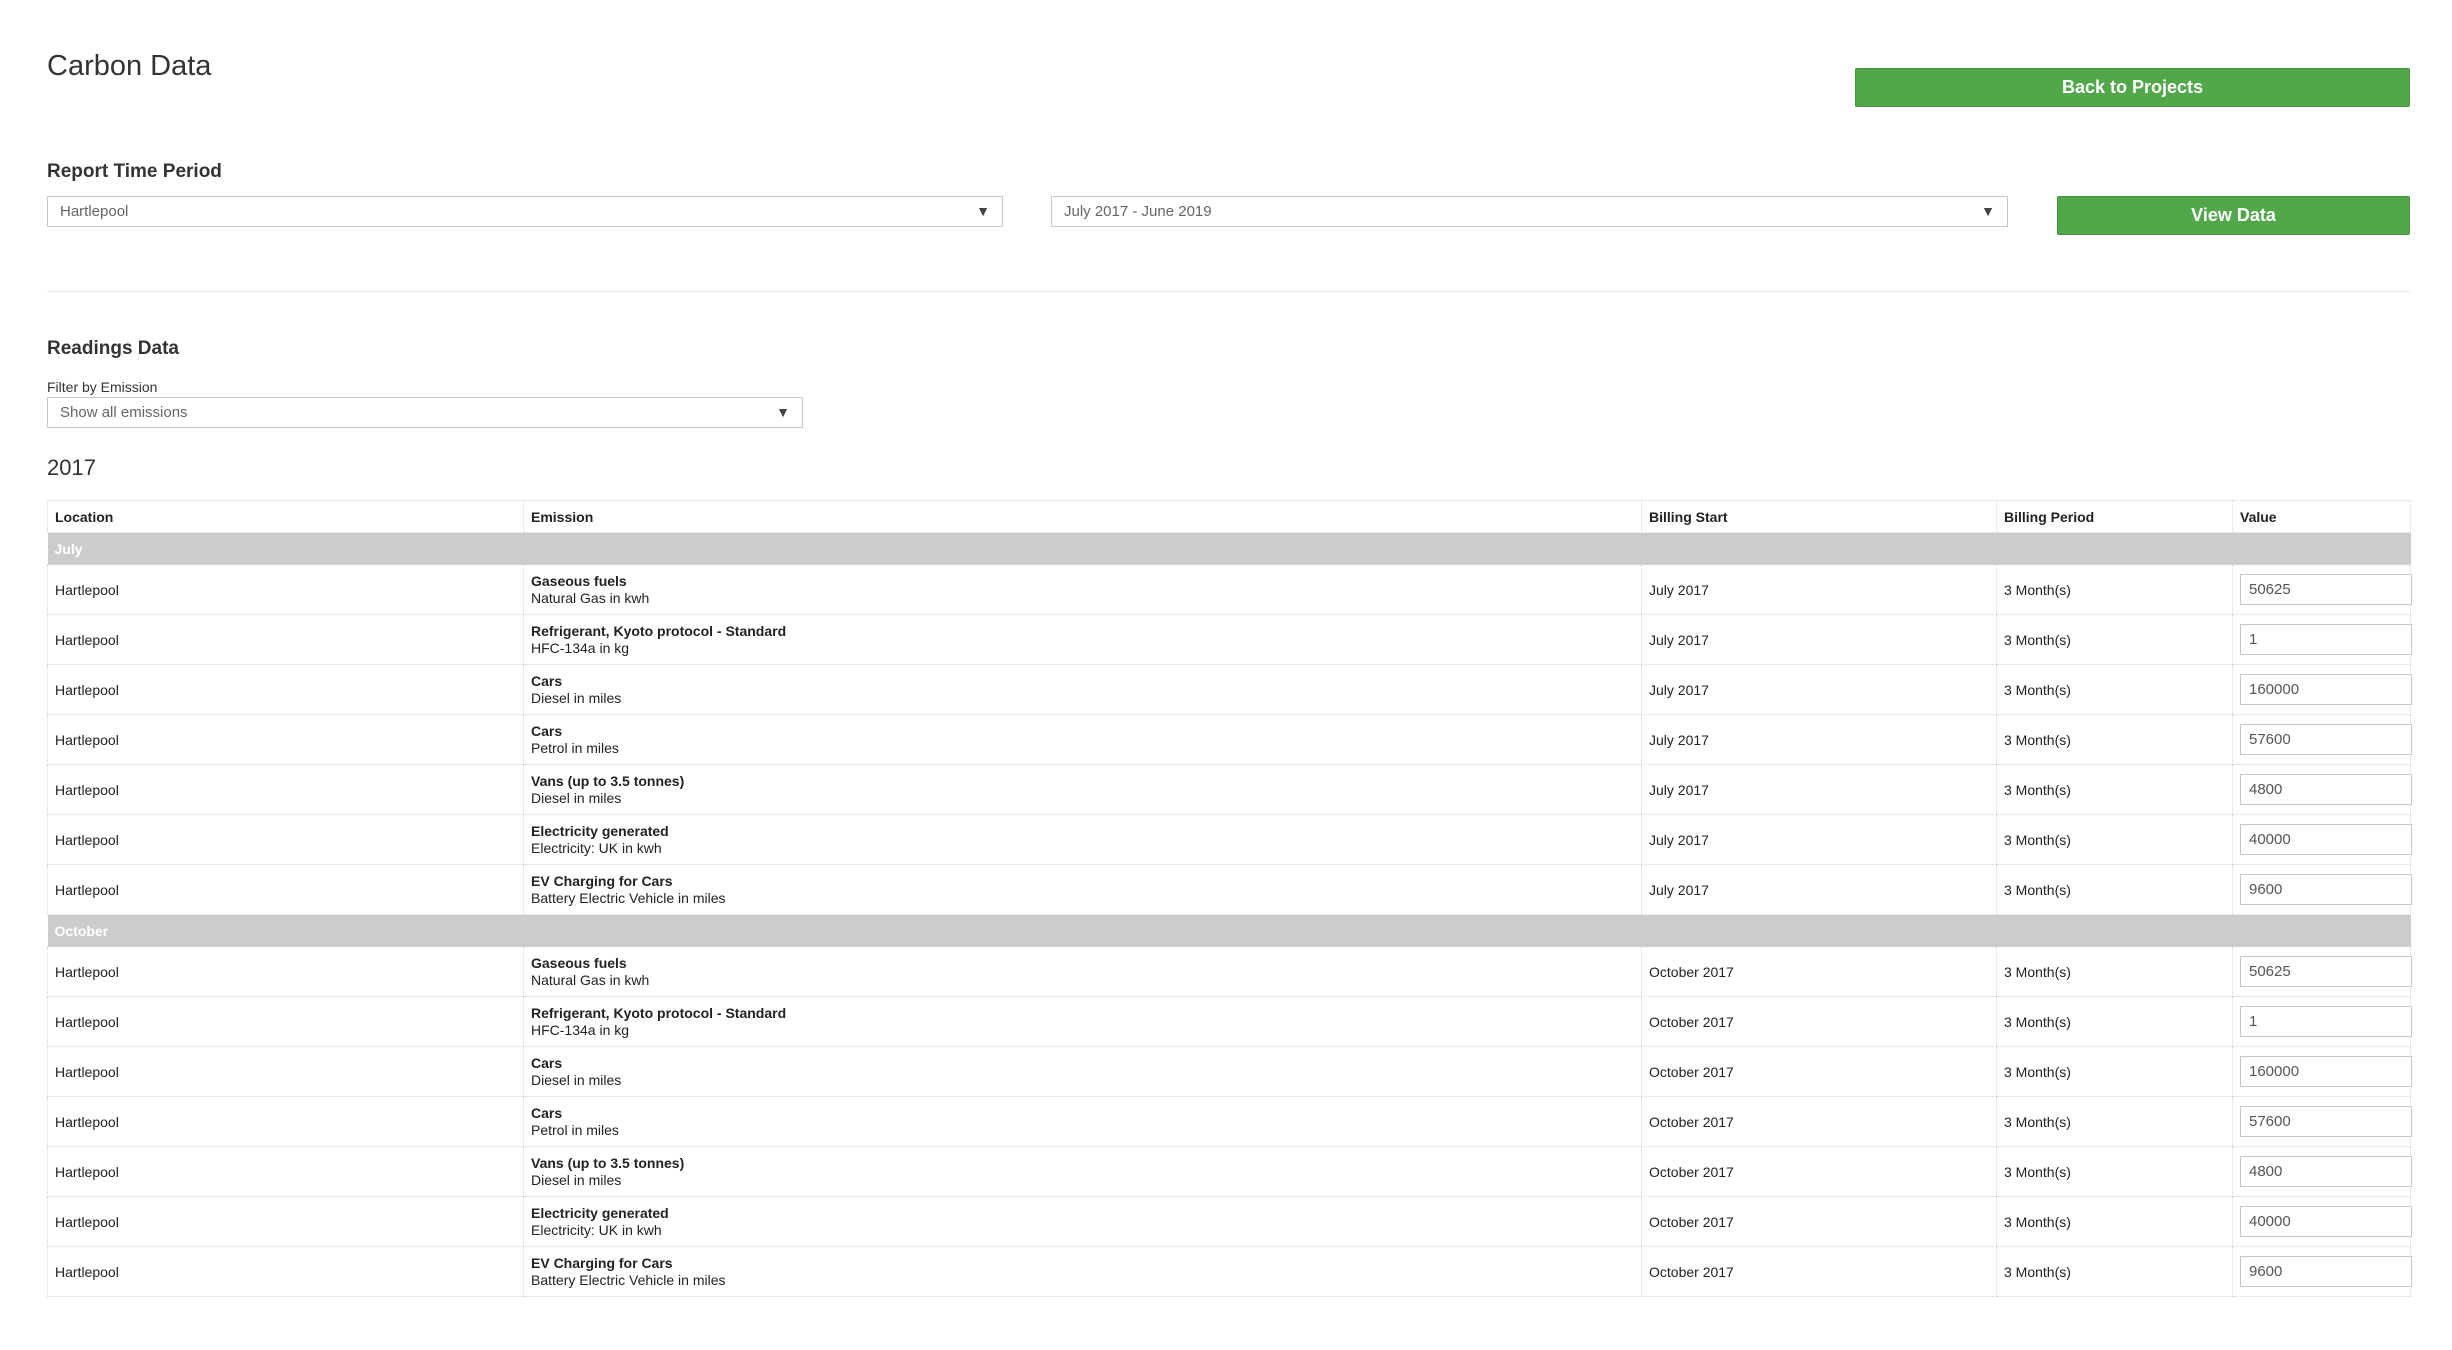 This screenshot has height=1350, width=2452. Describe the element at coordinates (71, 467) in the screenshot. I see `year-heading: 2017` at that location.